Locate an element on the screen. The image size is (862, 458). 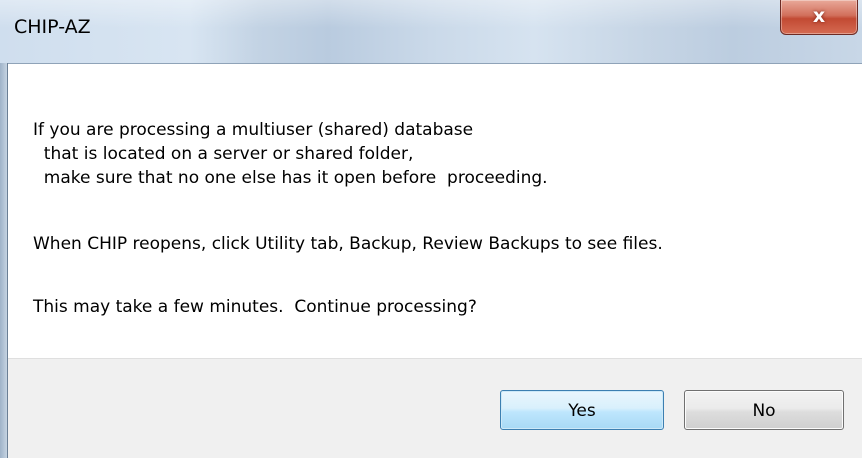
close-icon: x is located at coordinates (819, 16).